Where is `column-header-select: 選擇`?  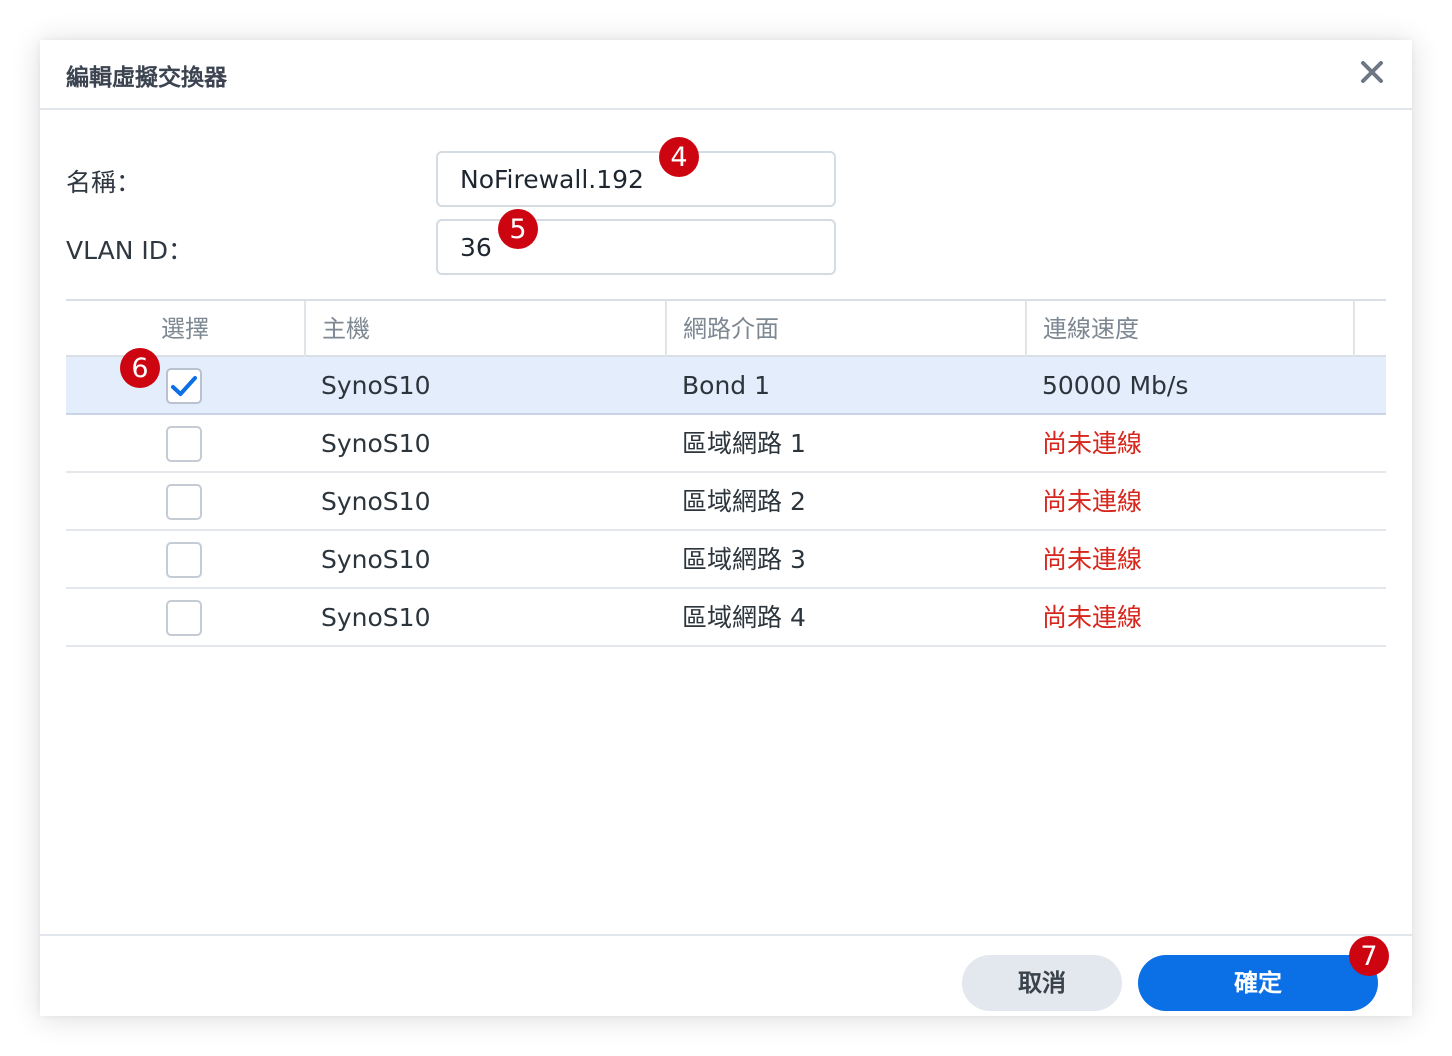 column-header-select: 選擇 is located at coordinates (186, 329).